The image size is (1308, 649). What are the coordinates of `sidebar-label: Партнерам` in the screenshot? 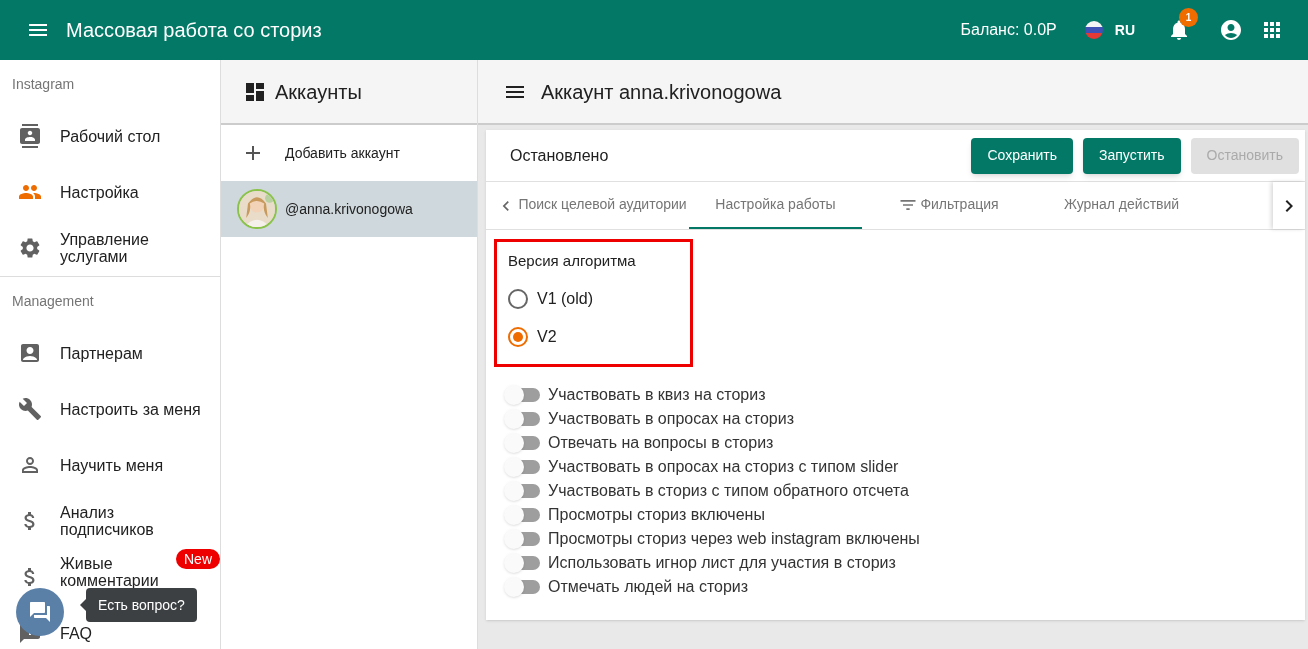 It's located at (102, 353).